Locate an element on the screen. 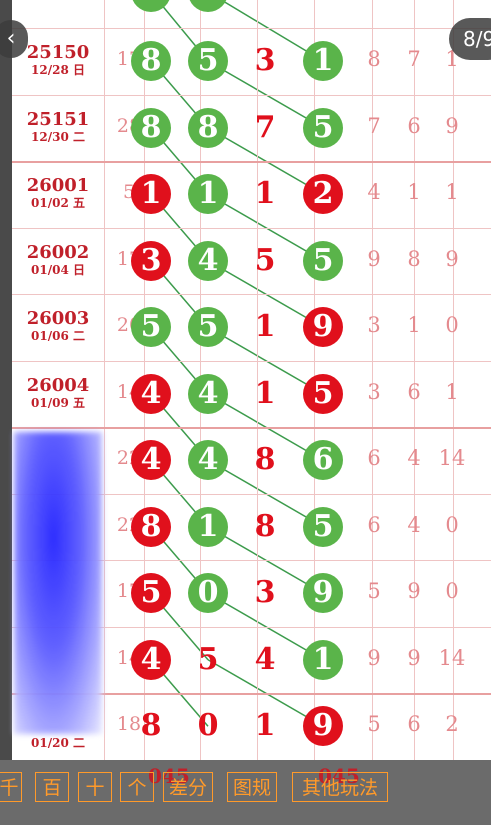 The image size is (491, 825). digit-plain: 4 is located at coordinates (265, 659).